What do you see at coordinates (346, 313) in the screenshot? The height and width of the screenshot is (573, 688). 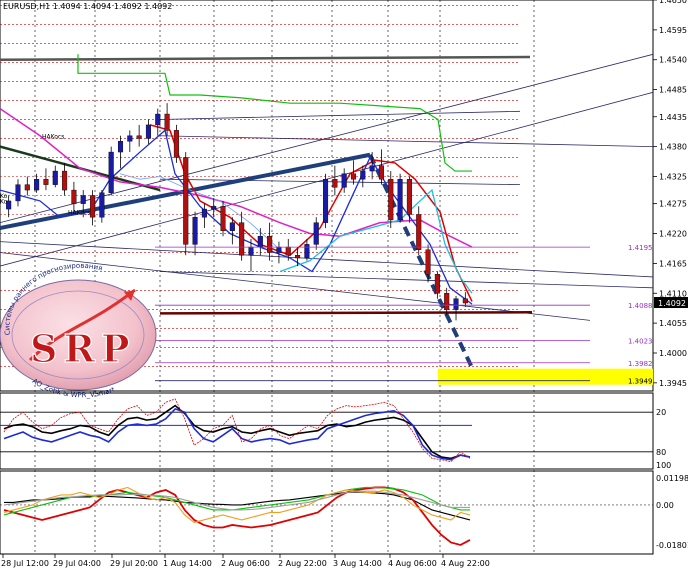 I see `support-line` at bounding box center [346, 313].